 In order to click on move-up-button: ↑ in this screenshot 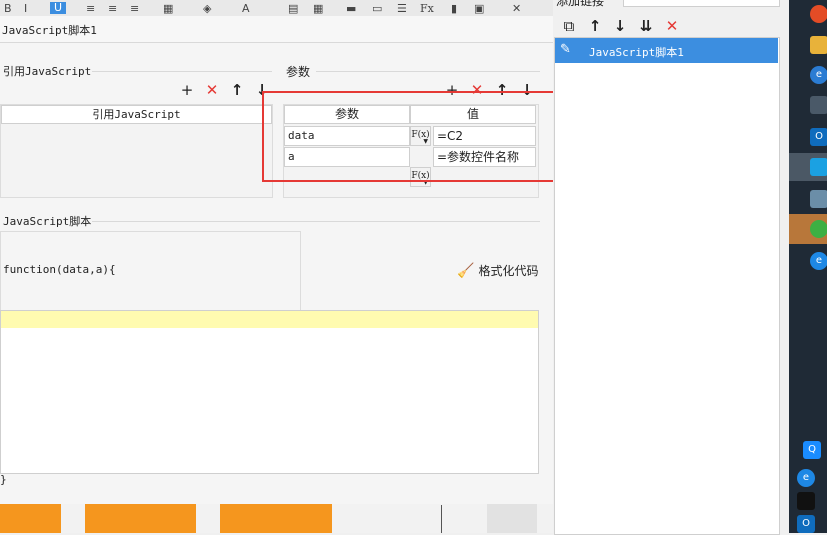, I will do `click(595, 26)`.